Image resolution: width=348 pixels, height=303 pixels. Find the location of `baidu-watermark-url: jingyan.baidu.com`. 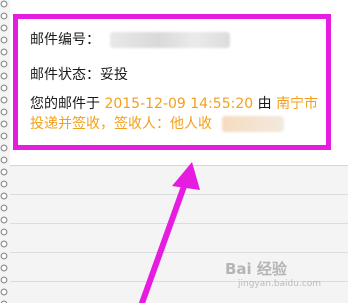

baidu-watermark-url: jingyan.baidu.com is located at coordinates (280, 284).